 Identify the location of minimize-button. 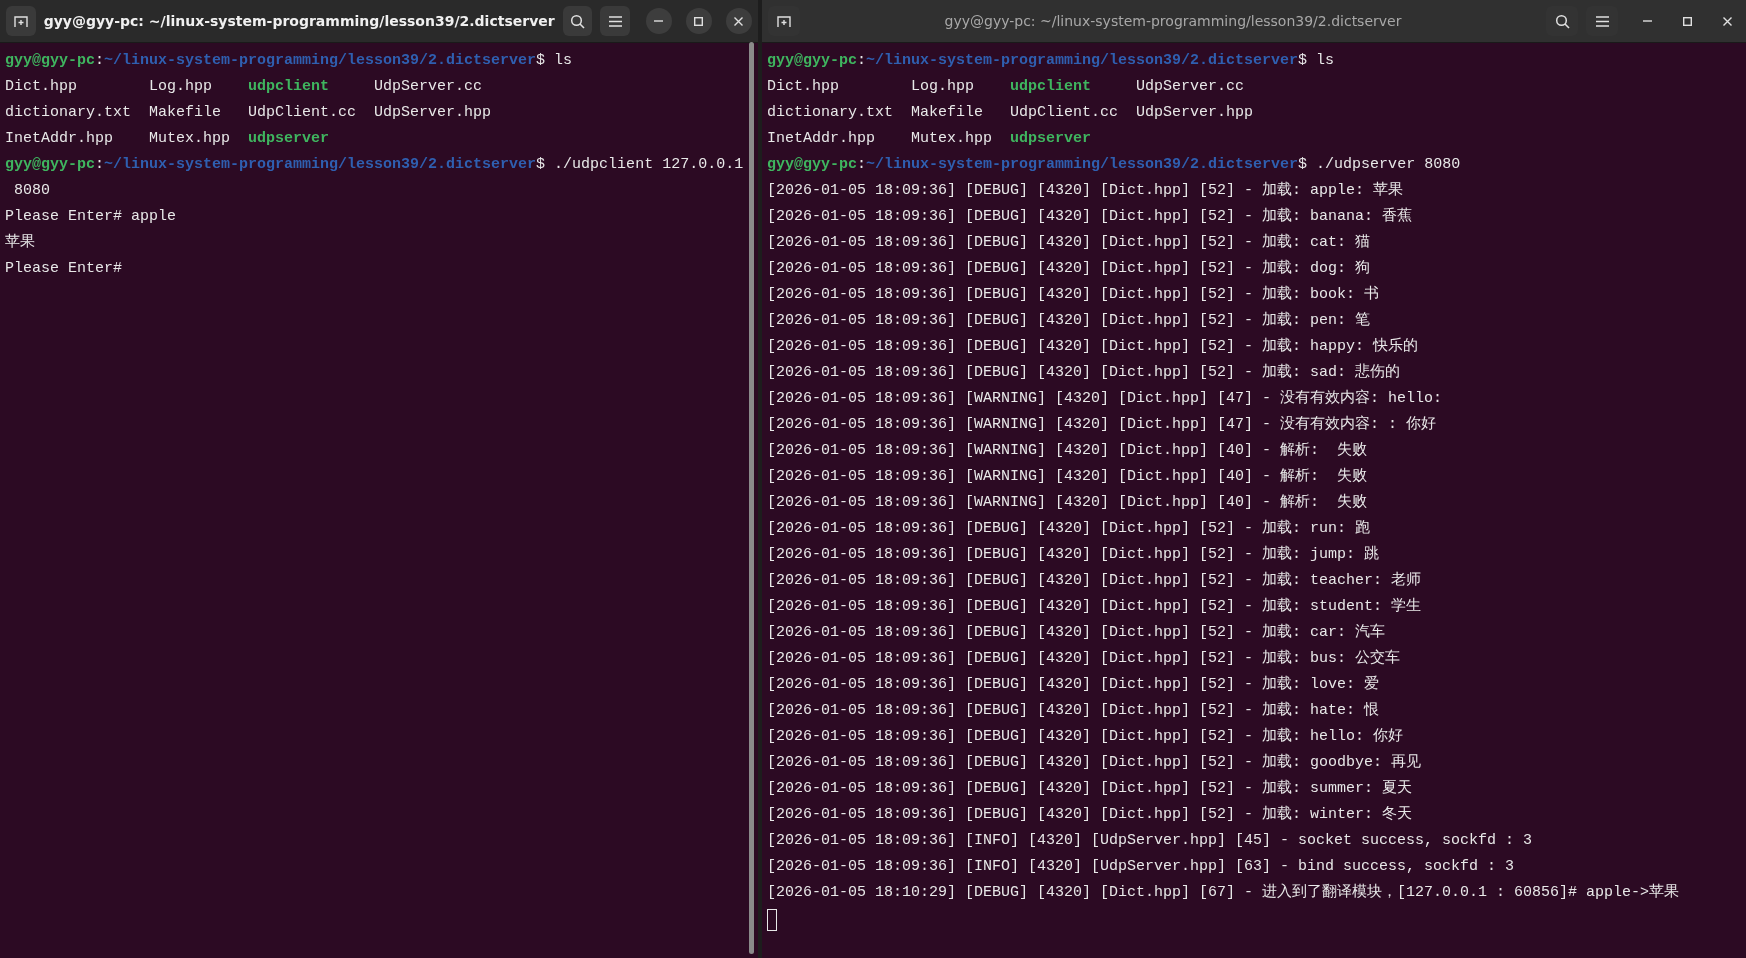
(659, 21).